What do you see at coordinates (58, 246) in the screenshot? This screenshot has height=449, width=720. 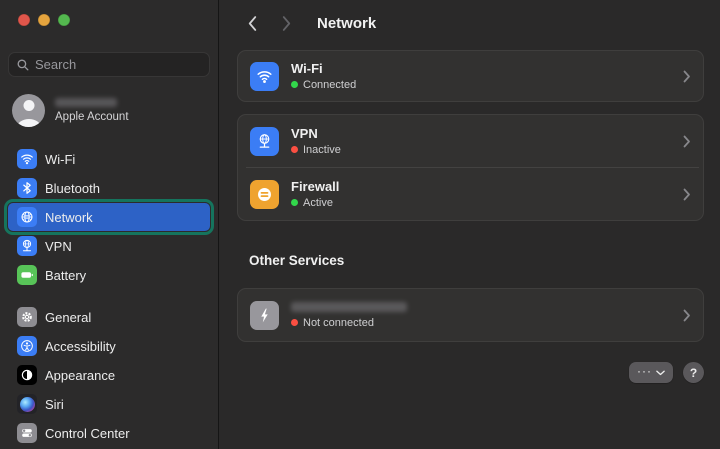 I see `sidebar-item-label: VPN` at bounding box center [58, 246].